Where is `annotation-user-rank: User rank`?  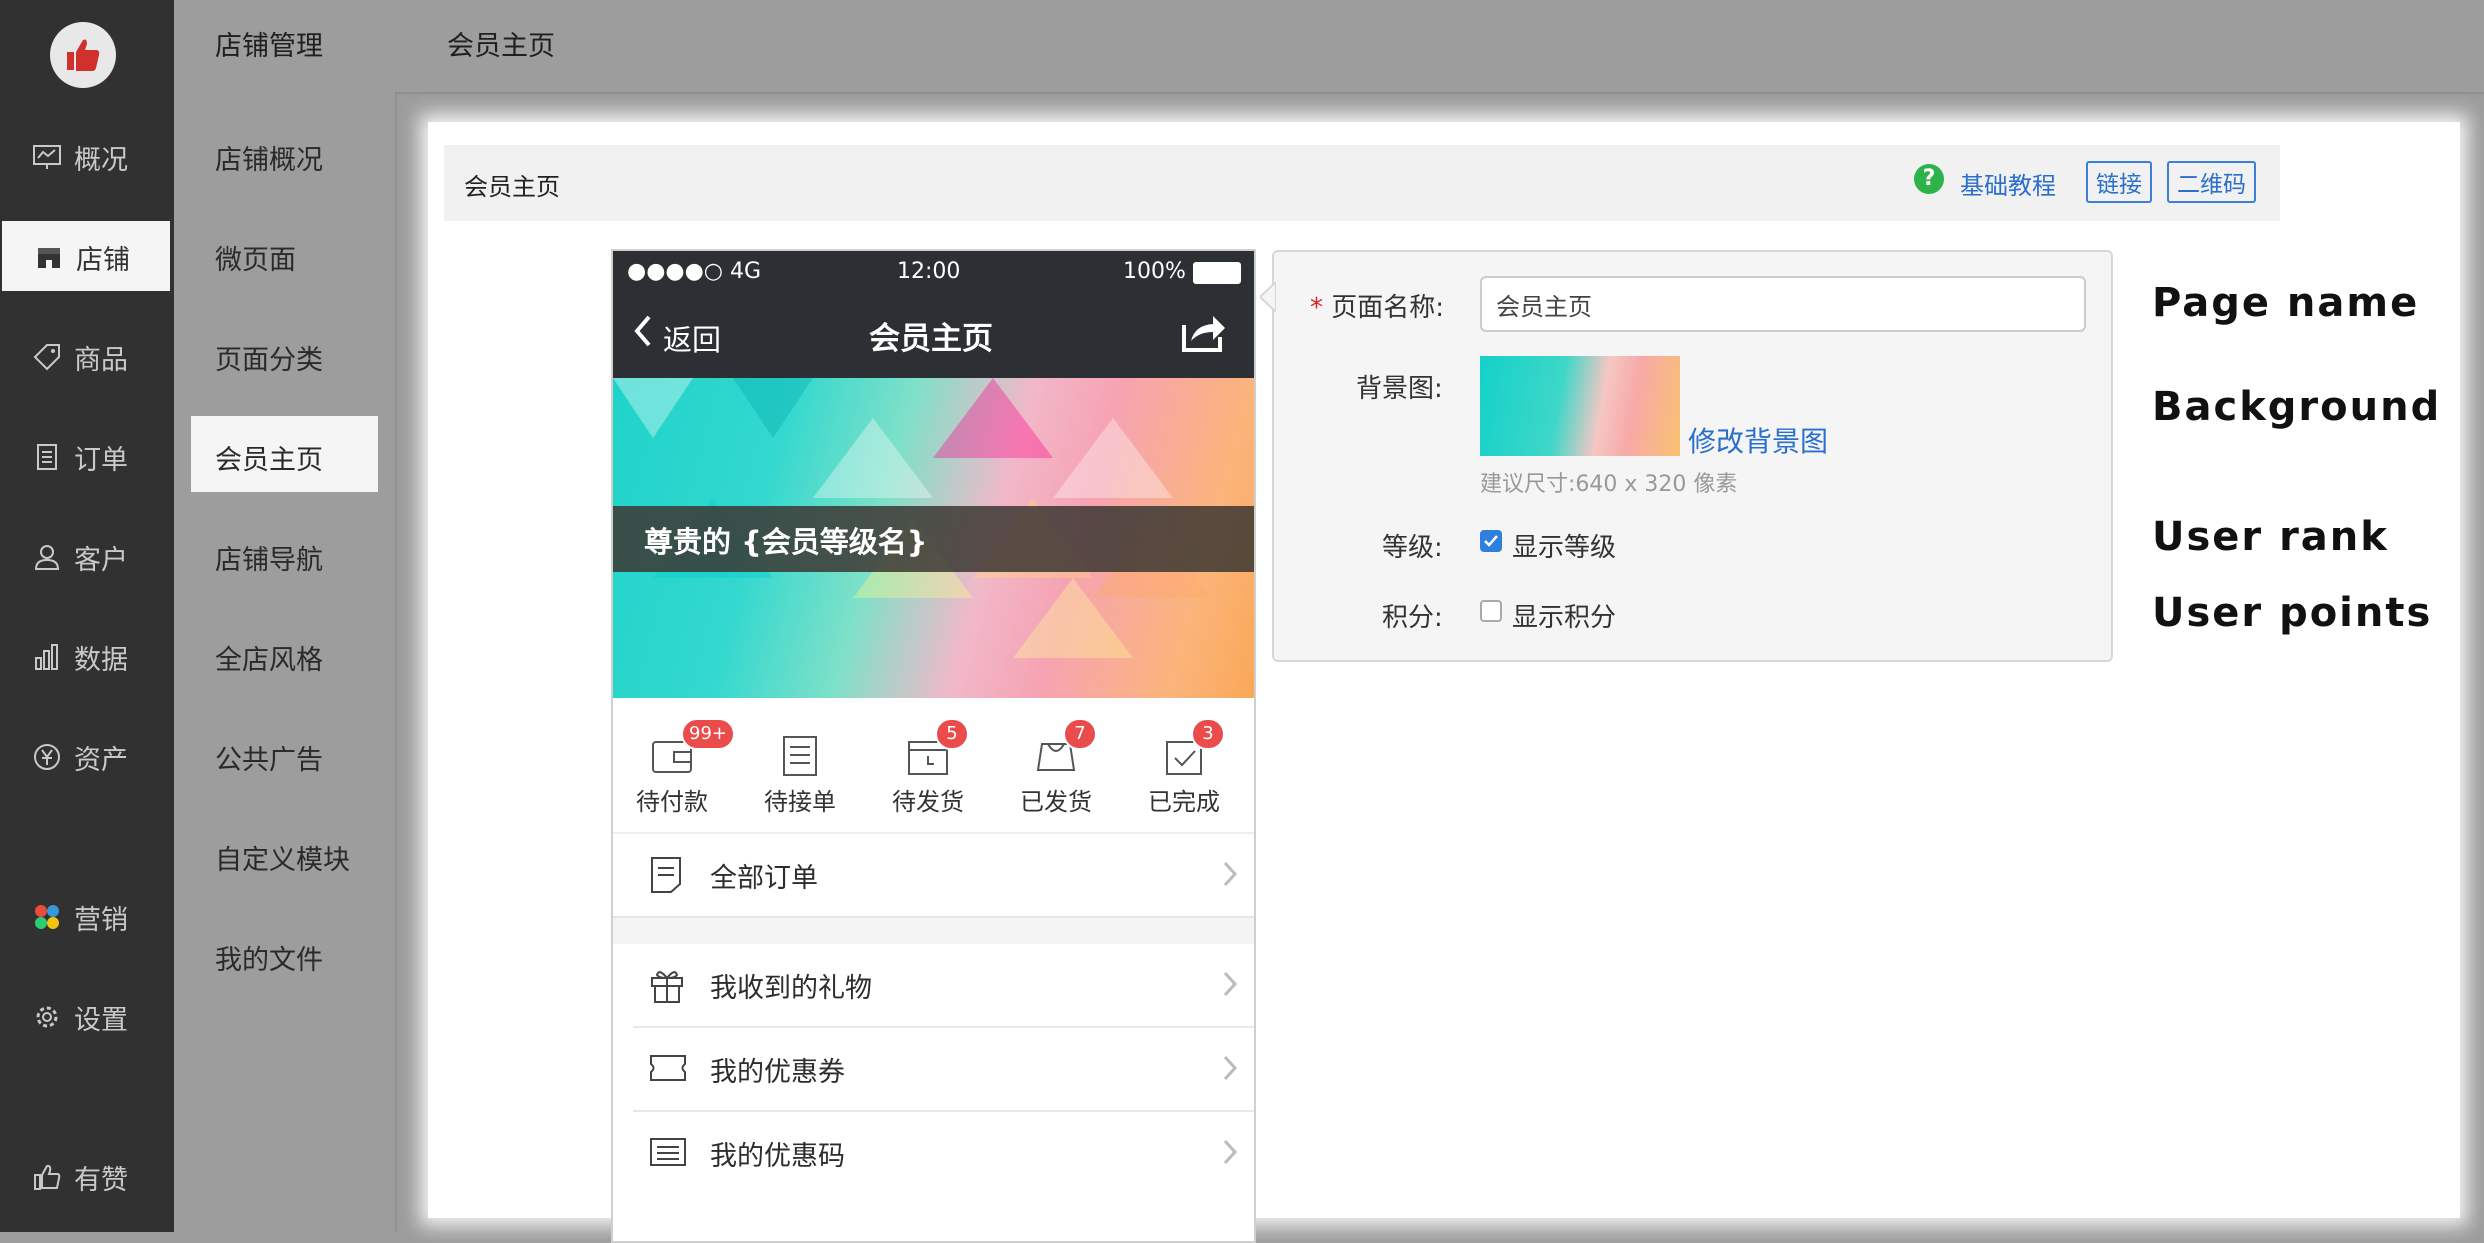 annotation-user-rank: User rank is located at coordinates (2270, 537).